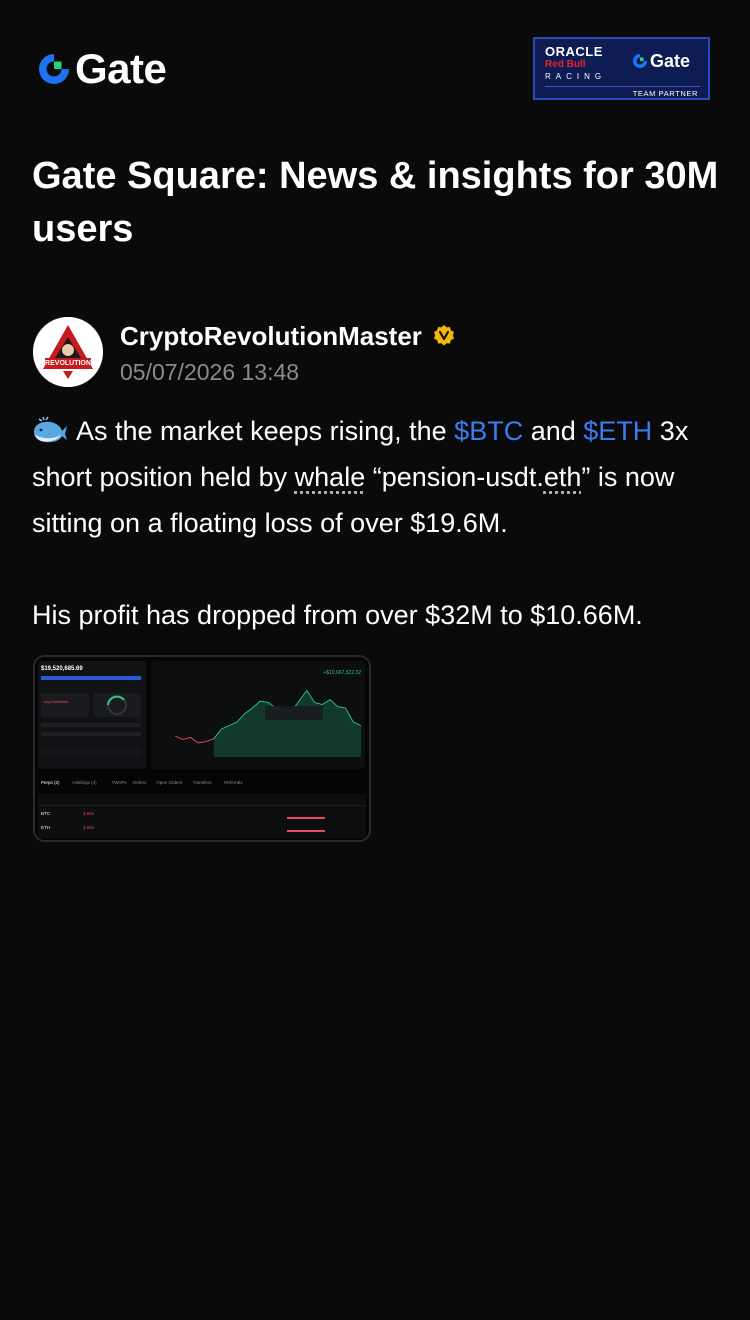 The height and width of the screenshot is (1320, 750). What do you see at coordinates (443, 335) in the screenshot?
I see `verified-badge-icon` at bounding box center [443, 335].